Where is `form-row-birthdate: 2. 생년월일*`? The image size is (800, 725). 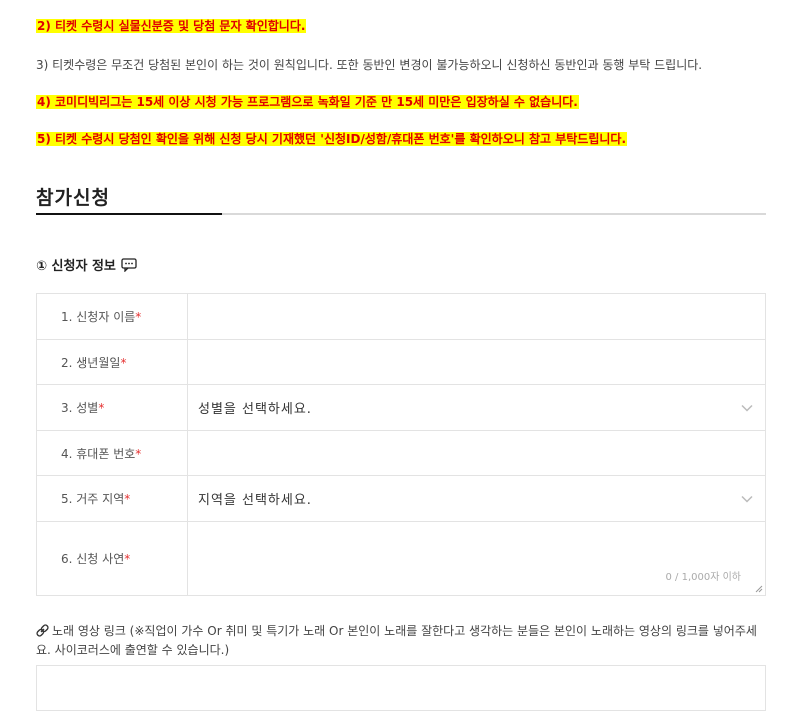
form-row-birthdate: 2. 생년월일* is located at coordinates (401, 362).